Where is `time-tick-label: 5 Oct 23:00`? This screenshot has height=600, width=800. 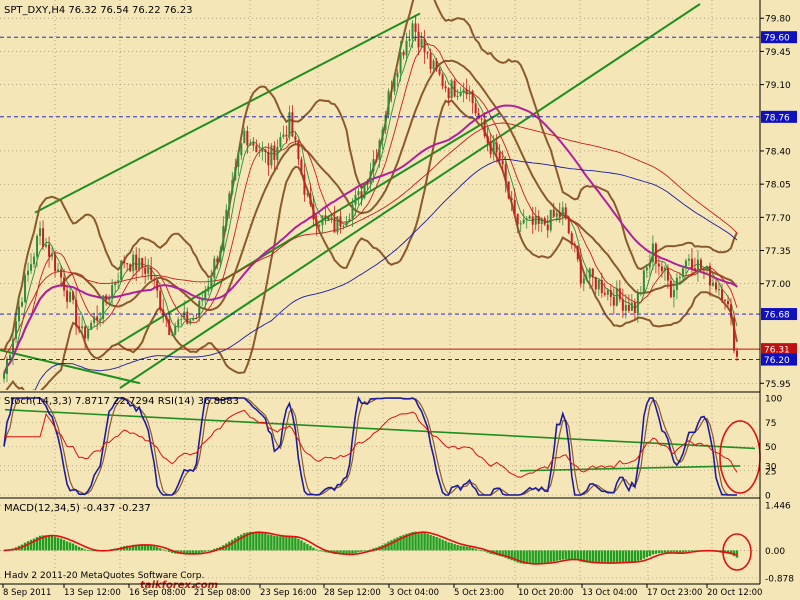
time-tick-label: 5 Oct 23:00 is located at coordinates (479, 593).